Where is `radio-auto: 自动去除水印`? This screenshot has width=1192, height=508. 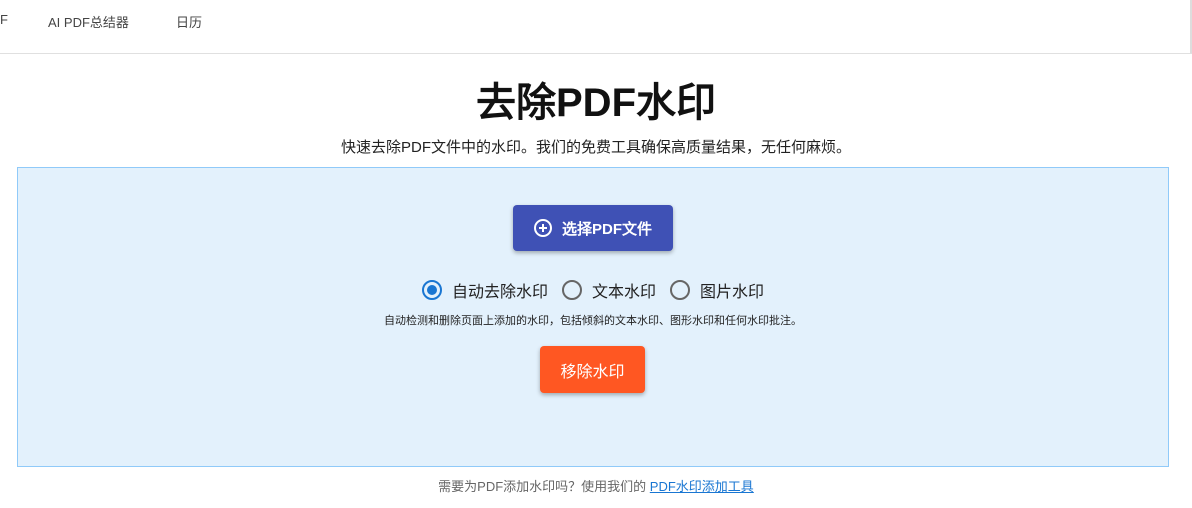
radio-auto: 自动去除水印 is located at coordinates (484, 290).